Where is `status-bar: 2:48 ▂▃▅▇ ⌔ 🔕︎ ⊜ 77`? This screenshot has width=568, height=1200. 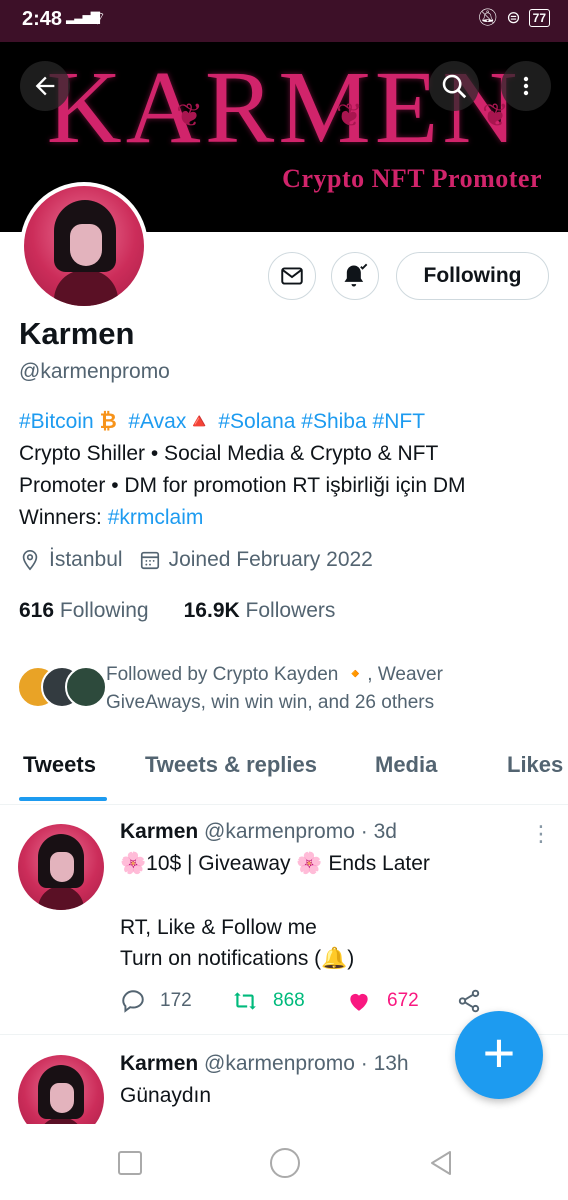 status-bar: 2:48 ▂▃▅▇ ⌔ 🔕︎ ⊜ 77 is located at coordinates (284, 21).